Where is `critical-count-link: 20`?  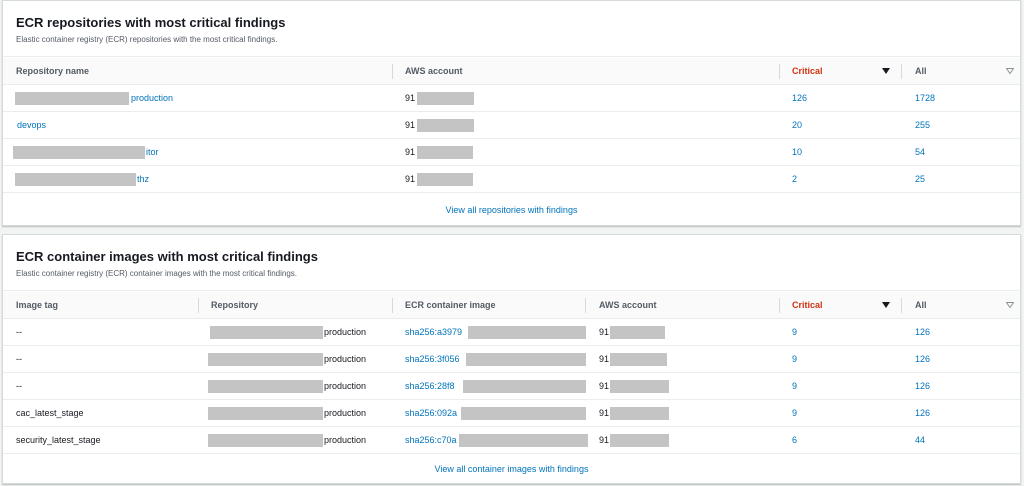
critical-count-link: 20 is located at coordinates (797, 125).